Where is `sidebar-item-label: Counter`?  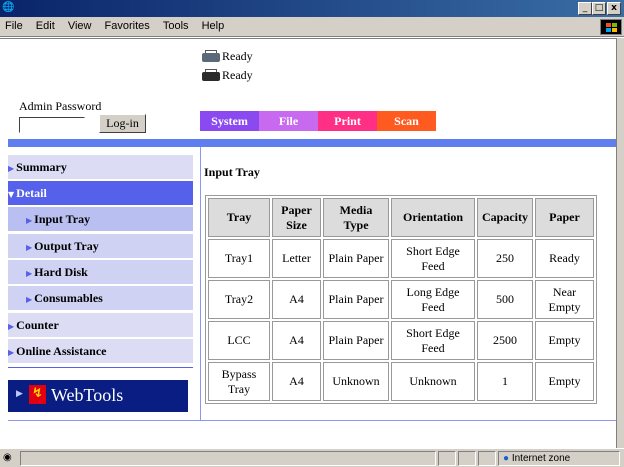 sidebar-item-label: Counter is located at coordinates (37, 325).